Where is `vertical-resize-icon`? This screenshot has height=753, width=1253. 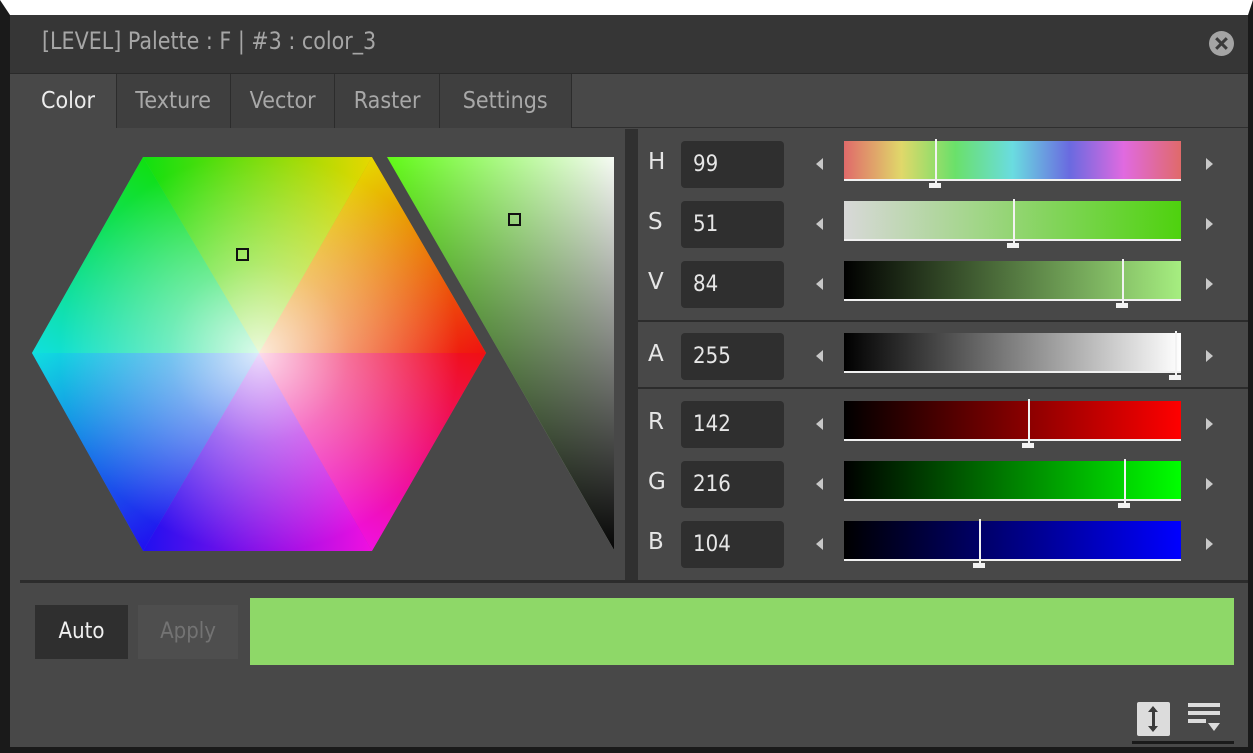
vertical-resize-icon is located at coordinates (1153, 719).